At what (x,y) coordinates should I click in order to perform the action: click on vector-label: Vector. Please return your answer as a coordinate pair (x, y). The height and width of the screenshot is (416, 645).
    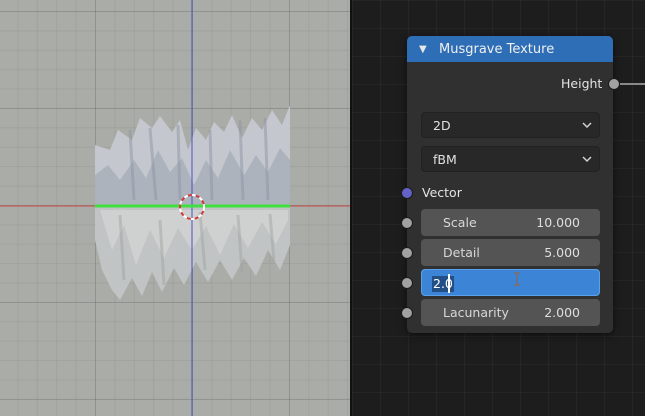
    Looking at the image, I should click on (442, 192).